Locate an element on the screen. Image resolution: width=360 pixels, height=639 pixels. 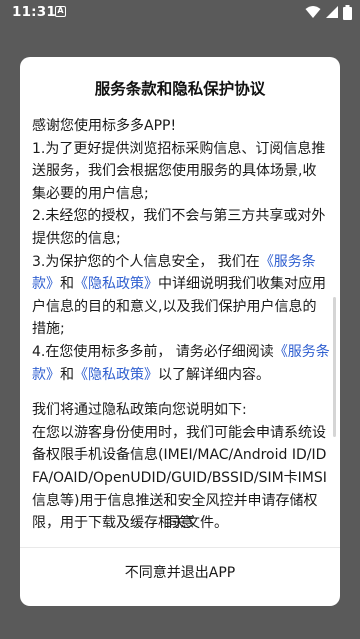
wifi-icon is located at coordinates (313, 12).